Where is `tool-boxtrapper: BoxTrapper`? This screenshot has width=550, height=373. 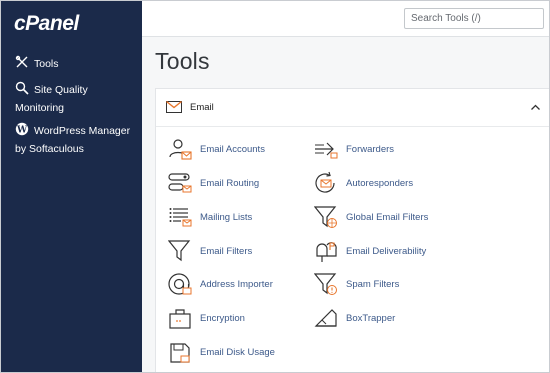
tool-boxtrapper: BoxTrapper is located at coordinates (384, 319).